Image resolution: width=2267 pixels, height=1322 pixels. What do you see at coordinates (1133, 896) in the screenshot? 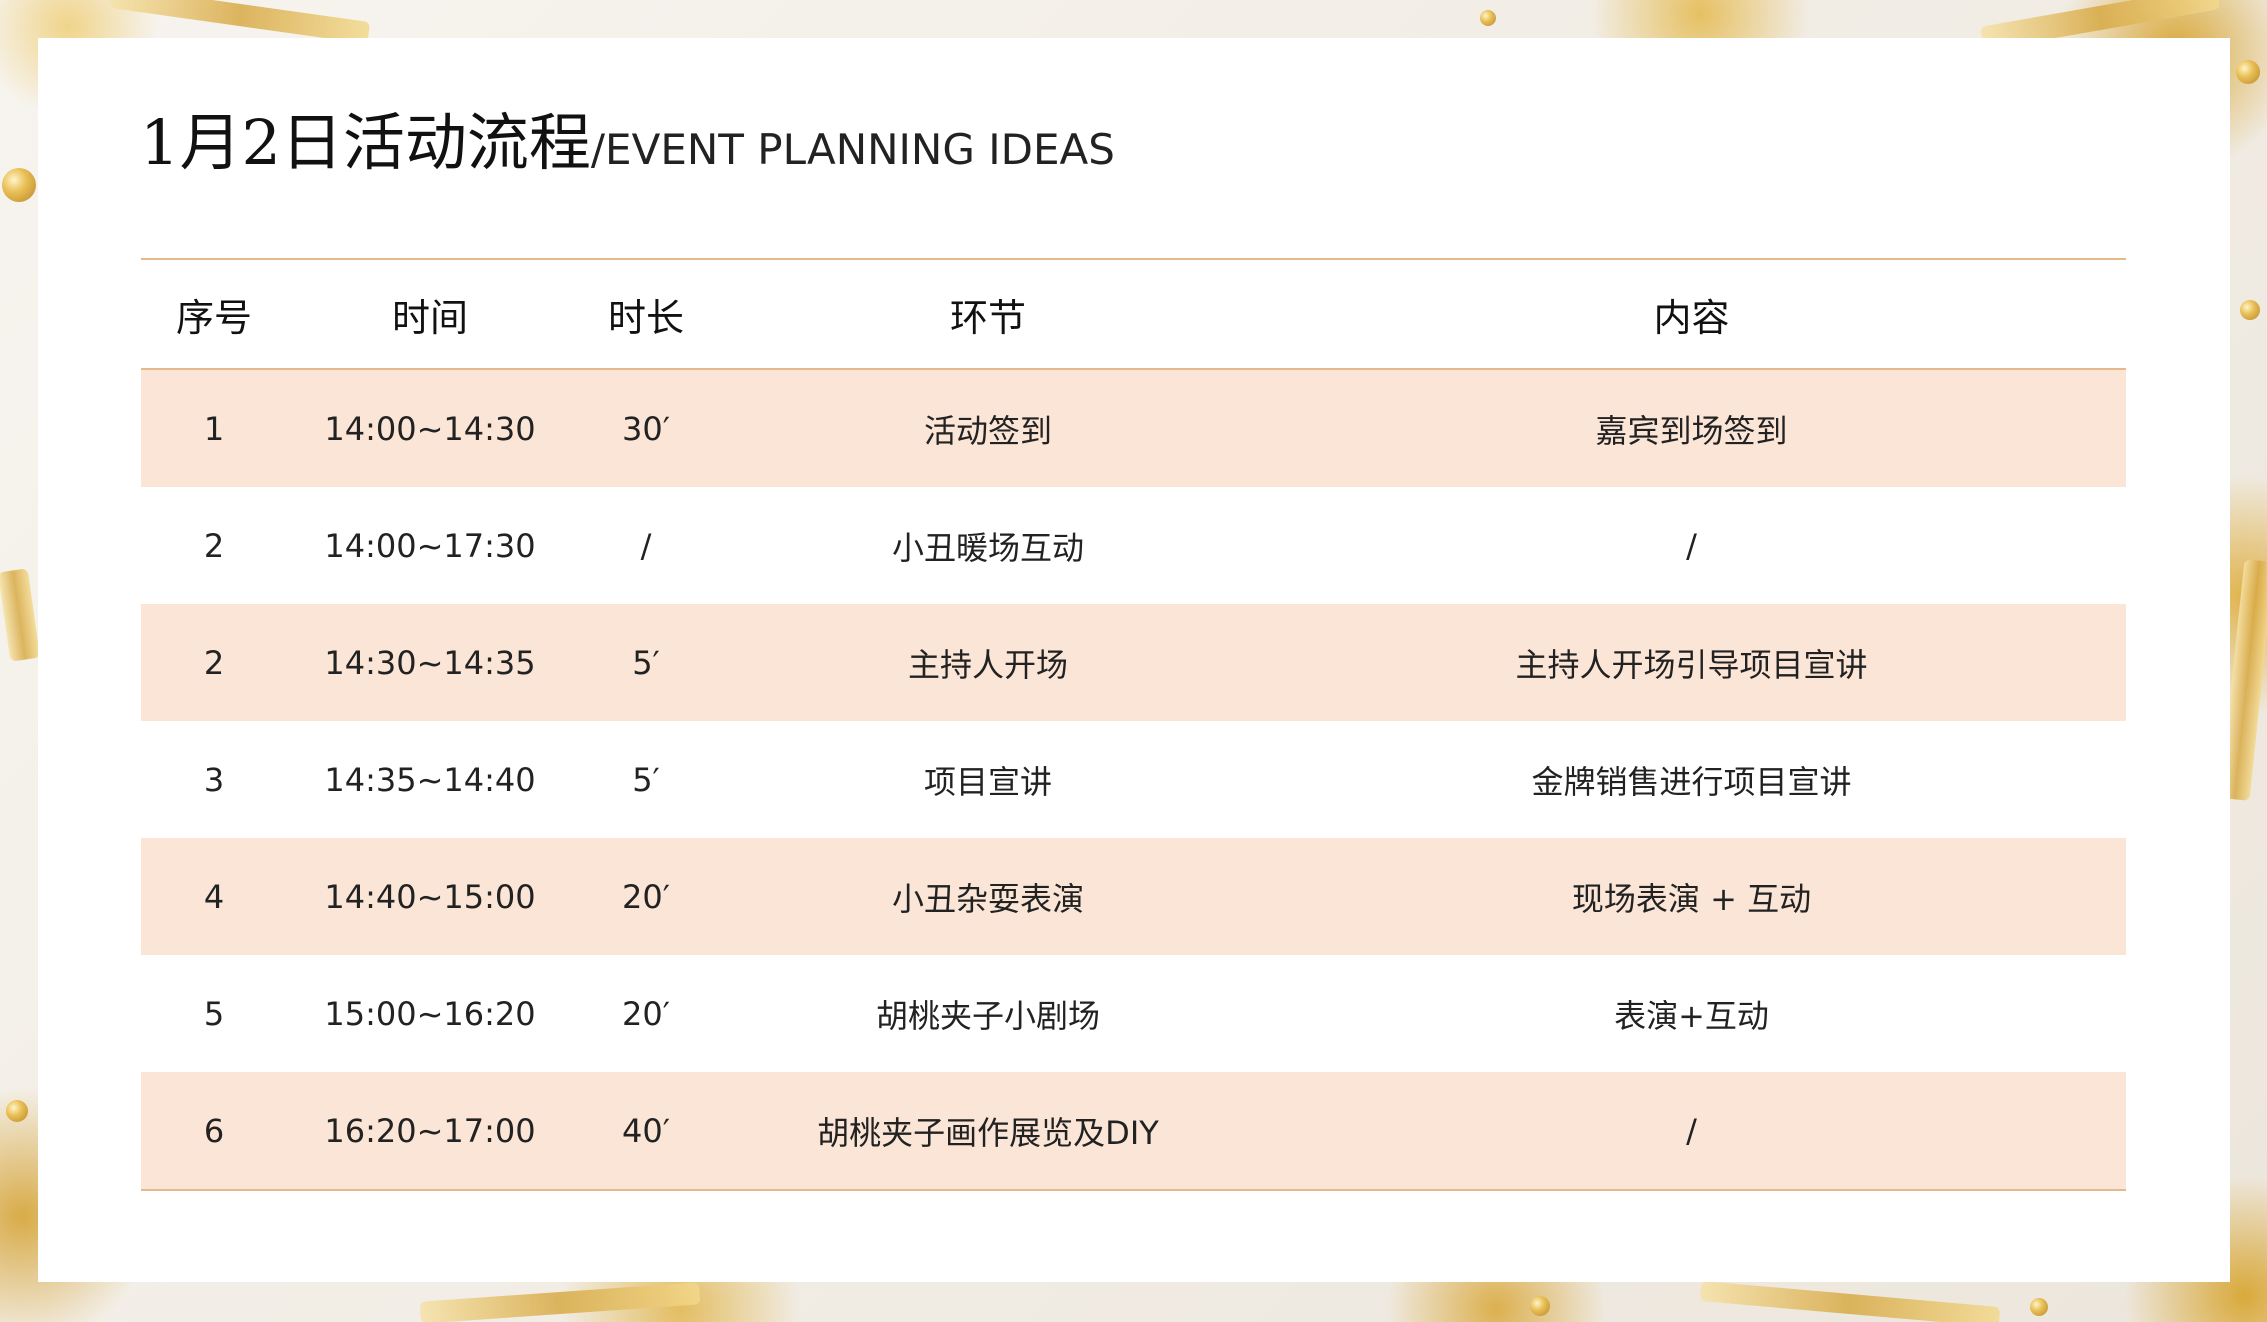
I see `table-row: 4 14:40~15:00 20′ 小丑杂耍表演 现场表演 + 互动` at bounding box center [1133, 896].